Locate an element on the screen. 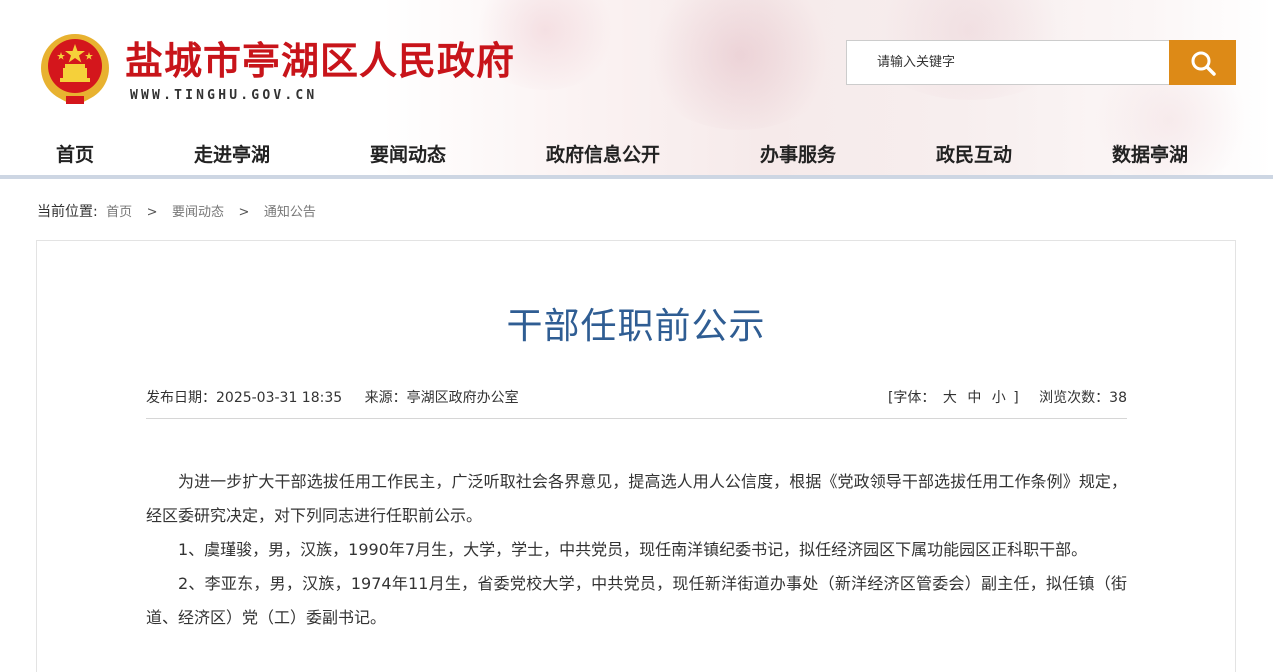 The width and height of the screenshot is (1273, 672). nav-item-services: 办事服务 is located at coordinates (798, 153).